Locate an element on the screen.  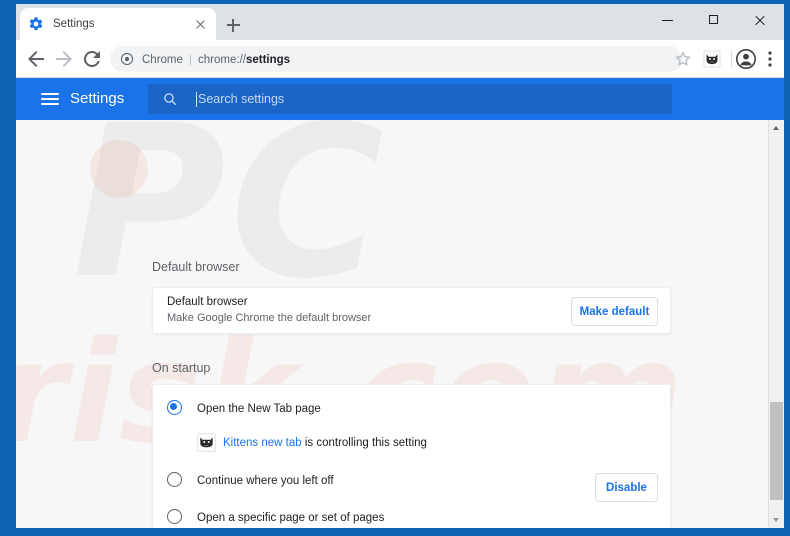
browser-toolbar: Chrome | chrome://settings is located at coordinates (400, 59).